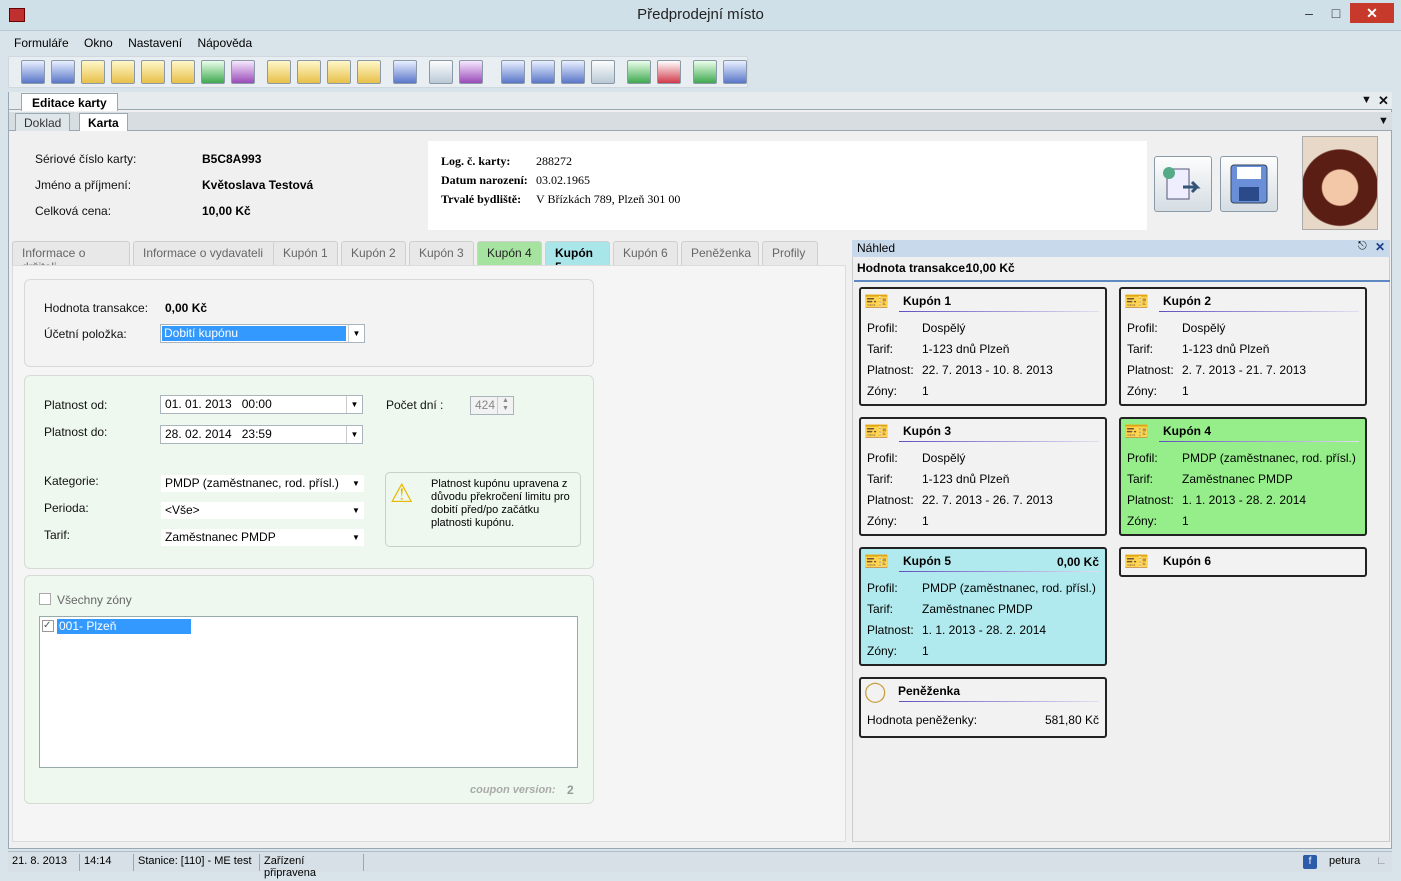 Image resolution: width=1401 pixels, height=881 pixels. I want to click on tab-karta: Karta, so click(103, 122).